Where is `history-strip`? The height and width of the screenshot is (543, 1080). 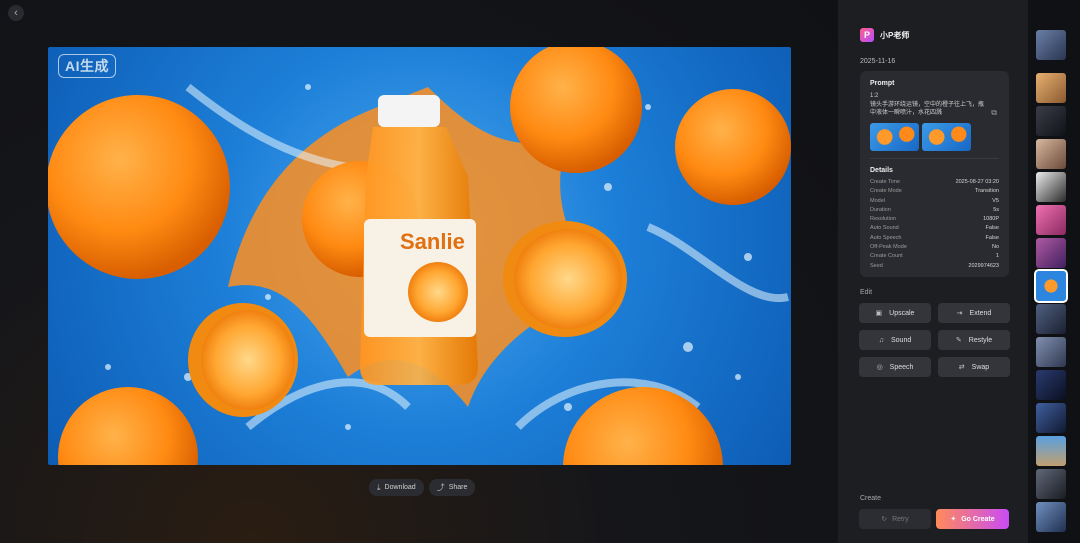
history-strip is located at coordinates (1054, 271).